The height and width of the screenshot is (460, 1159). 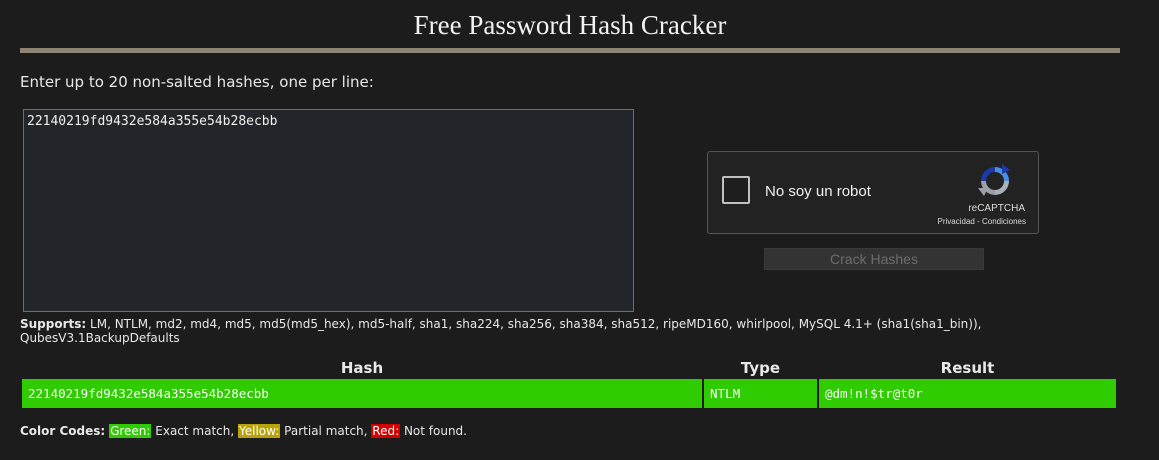 I want to click on title-divider, so click(x=570, y=50).